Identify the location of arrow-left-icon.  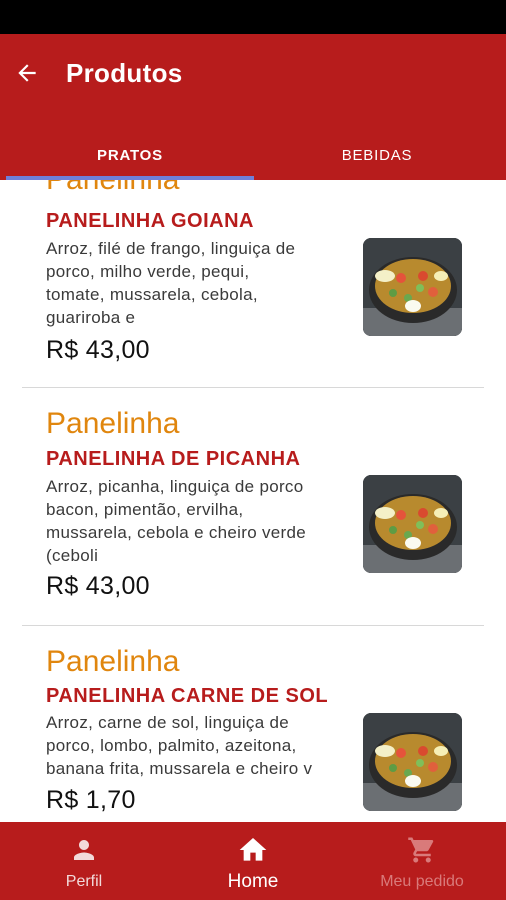
(27, 73).